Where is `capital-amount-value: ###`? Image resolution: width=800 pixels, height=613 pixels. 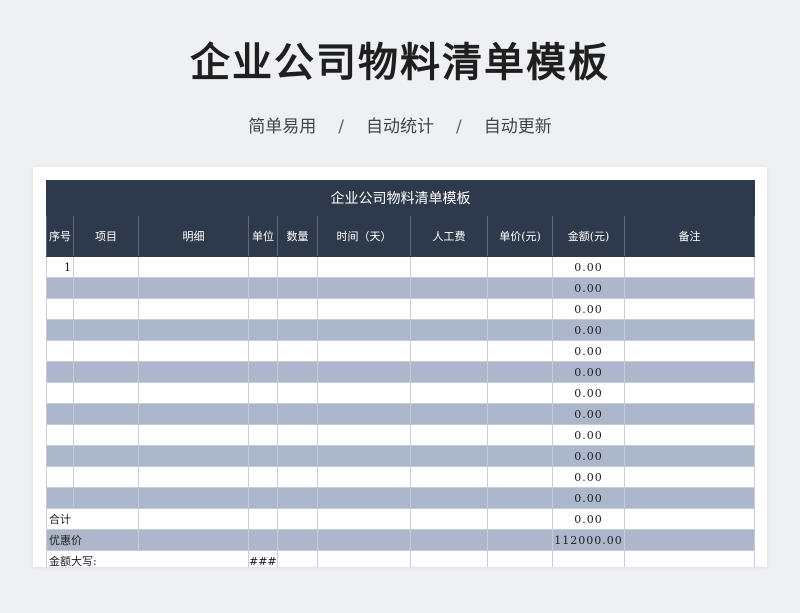
capital-amount-value: ### is located at coordinates (263, 558).